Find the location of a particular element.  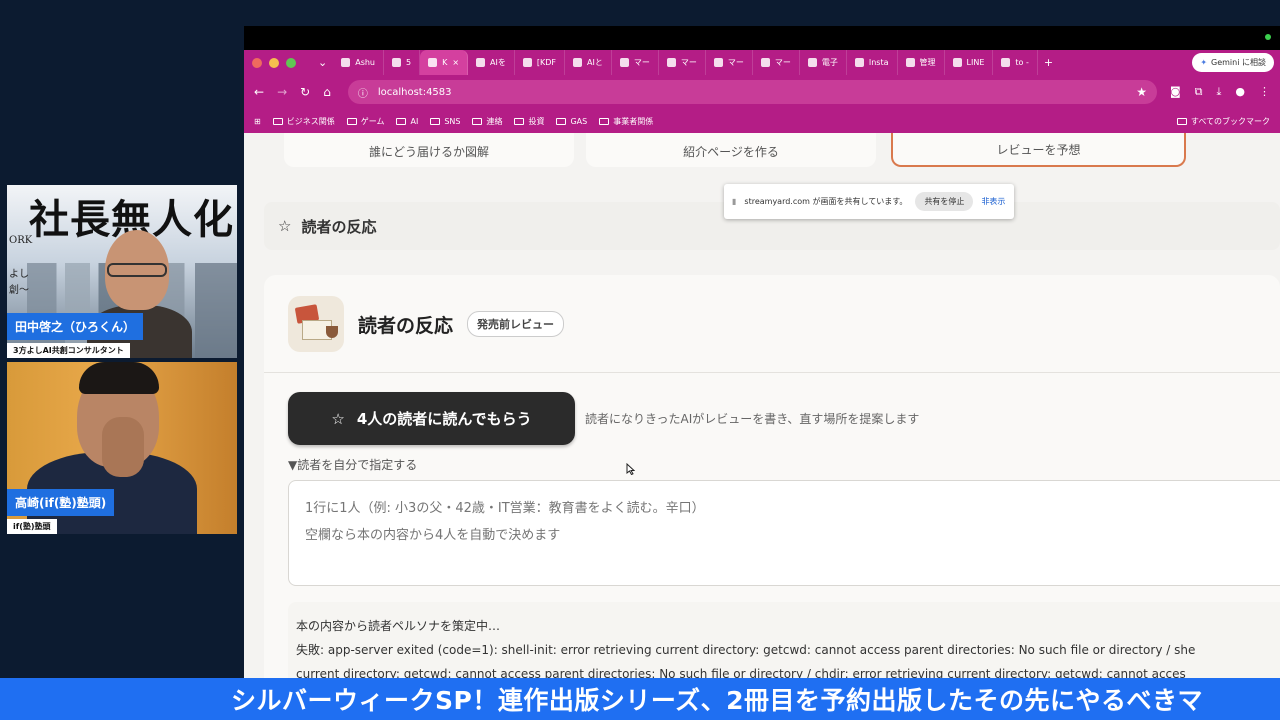

bookmark-folder: 連絡 is located at coordinates (487, 121).